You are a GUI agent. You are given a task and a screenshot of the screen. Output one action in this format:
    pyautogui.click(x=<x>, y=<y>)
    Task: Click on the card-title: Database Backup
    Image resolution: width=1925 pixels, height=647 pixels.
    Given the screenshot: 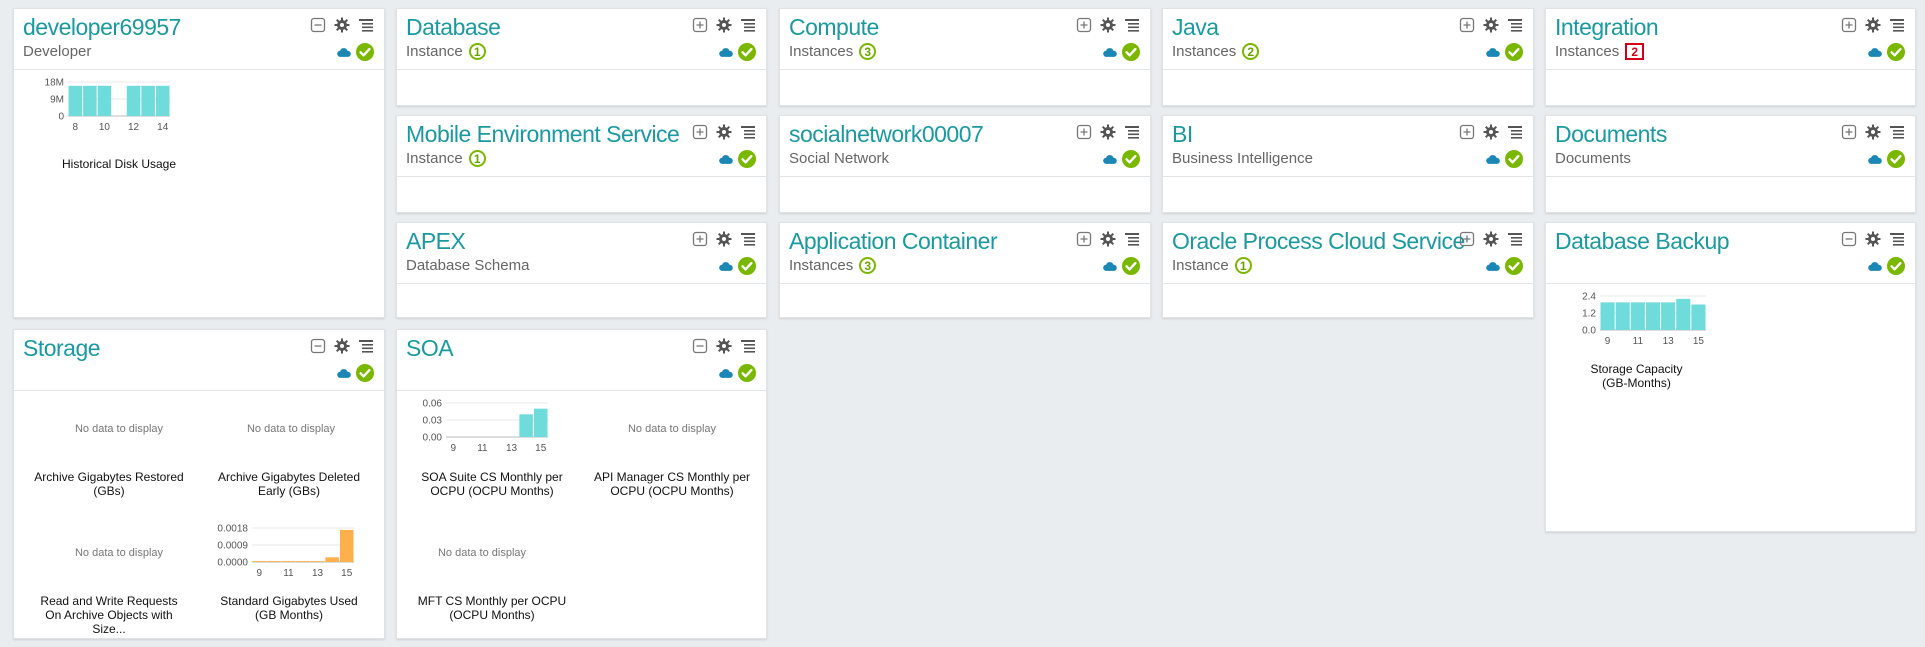 What is the action you would take?
    pyautogui.click(x=1642, y=241)
    